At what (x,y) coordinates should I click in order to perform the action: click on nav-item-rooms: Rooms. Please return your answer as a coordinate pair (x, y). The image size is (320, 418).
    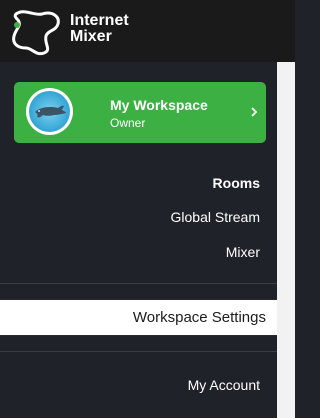
    Looking at the image, I should click on (236, 183).